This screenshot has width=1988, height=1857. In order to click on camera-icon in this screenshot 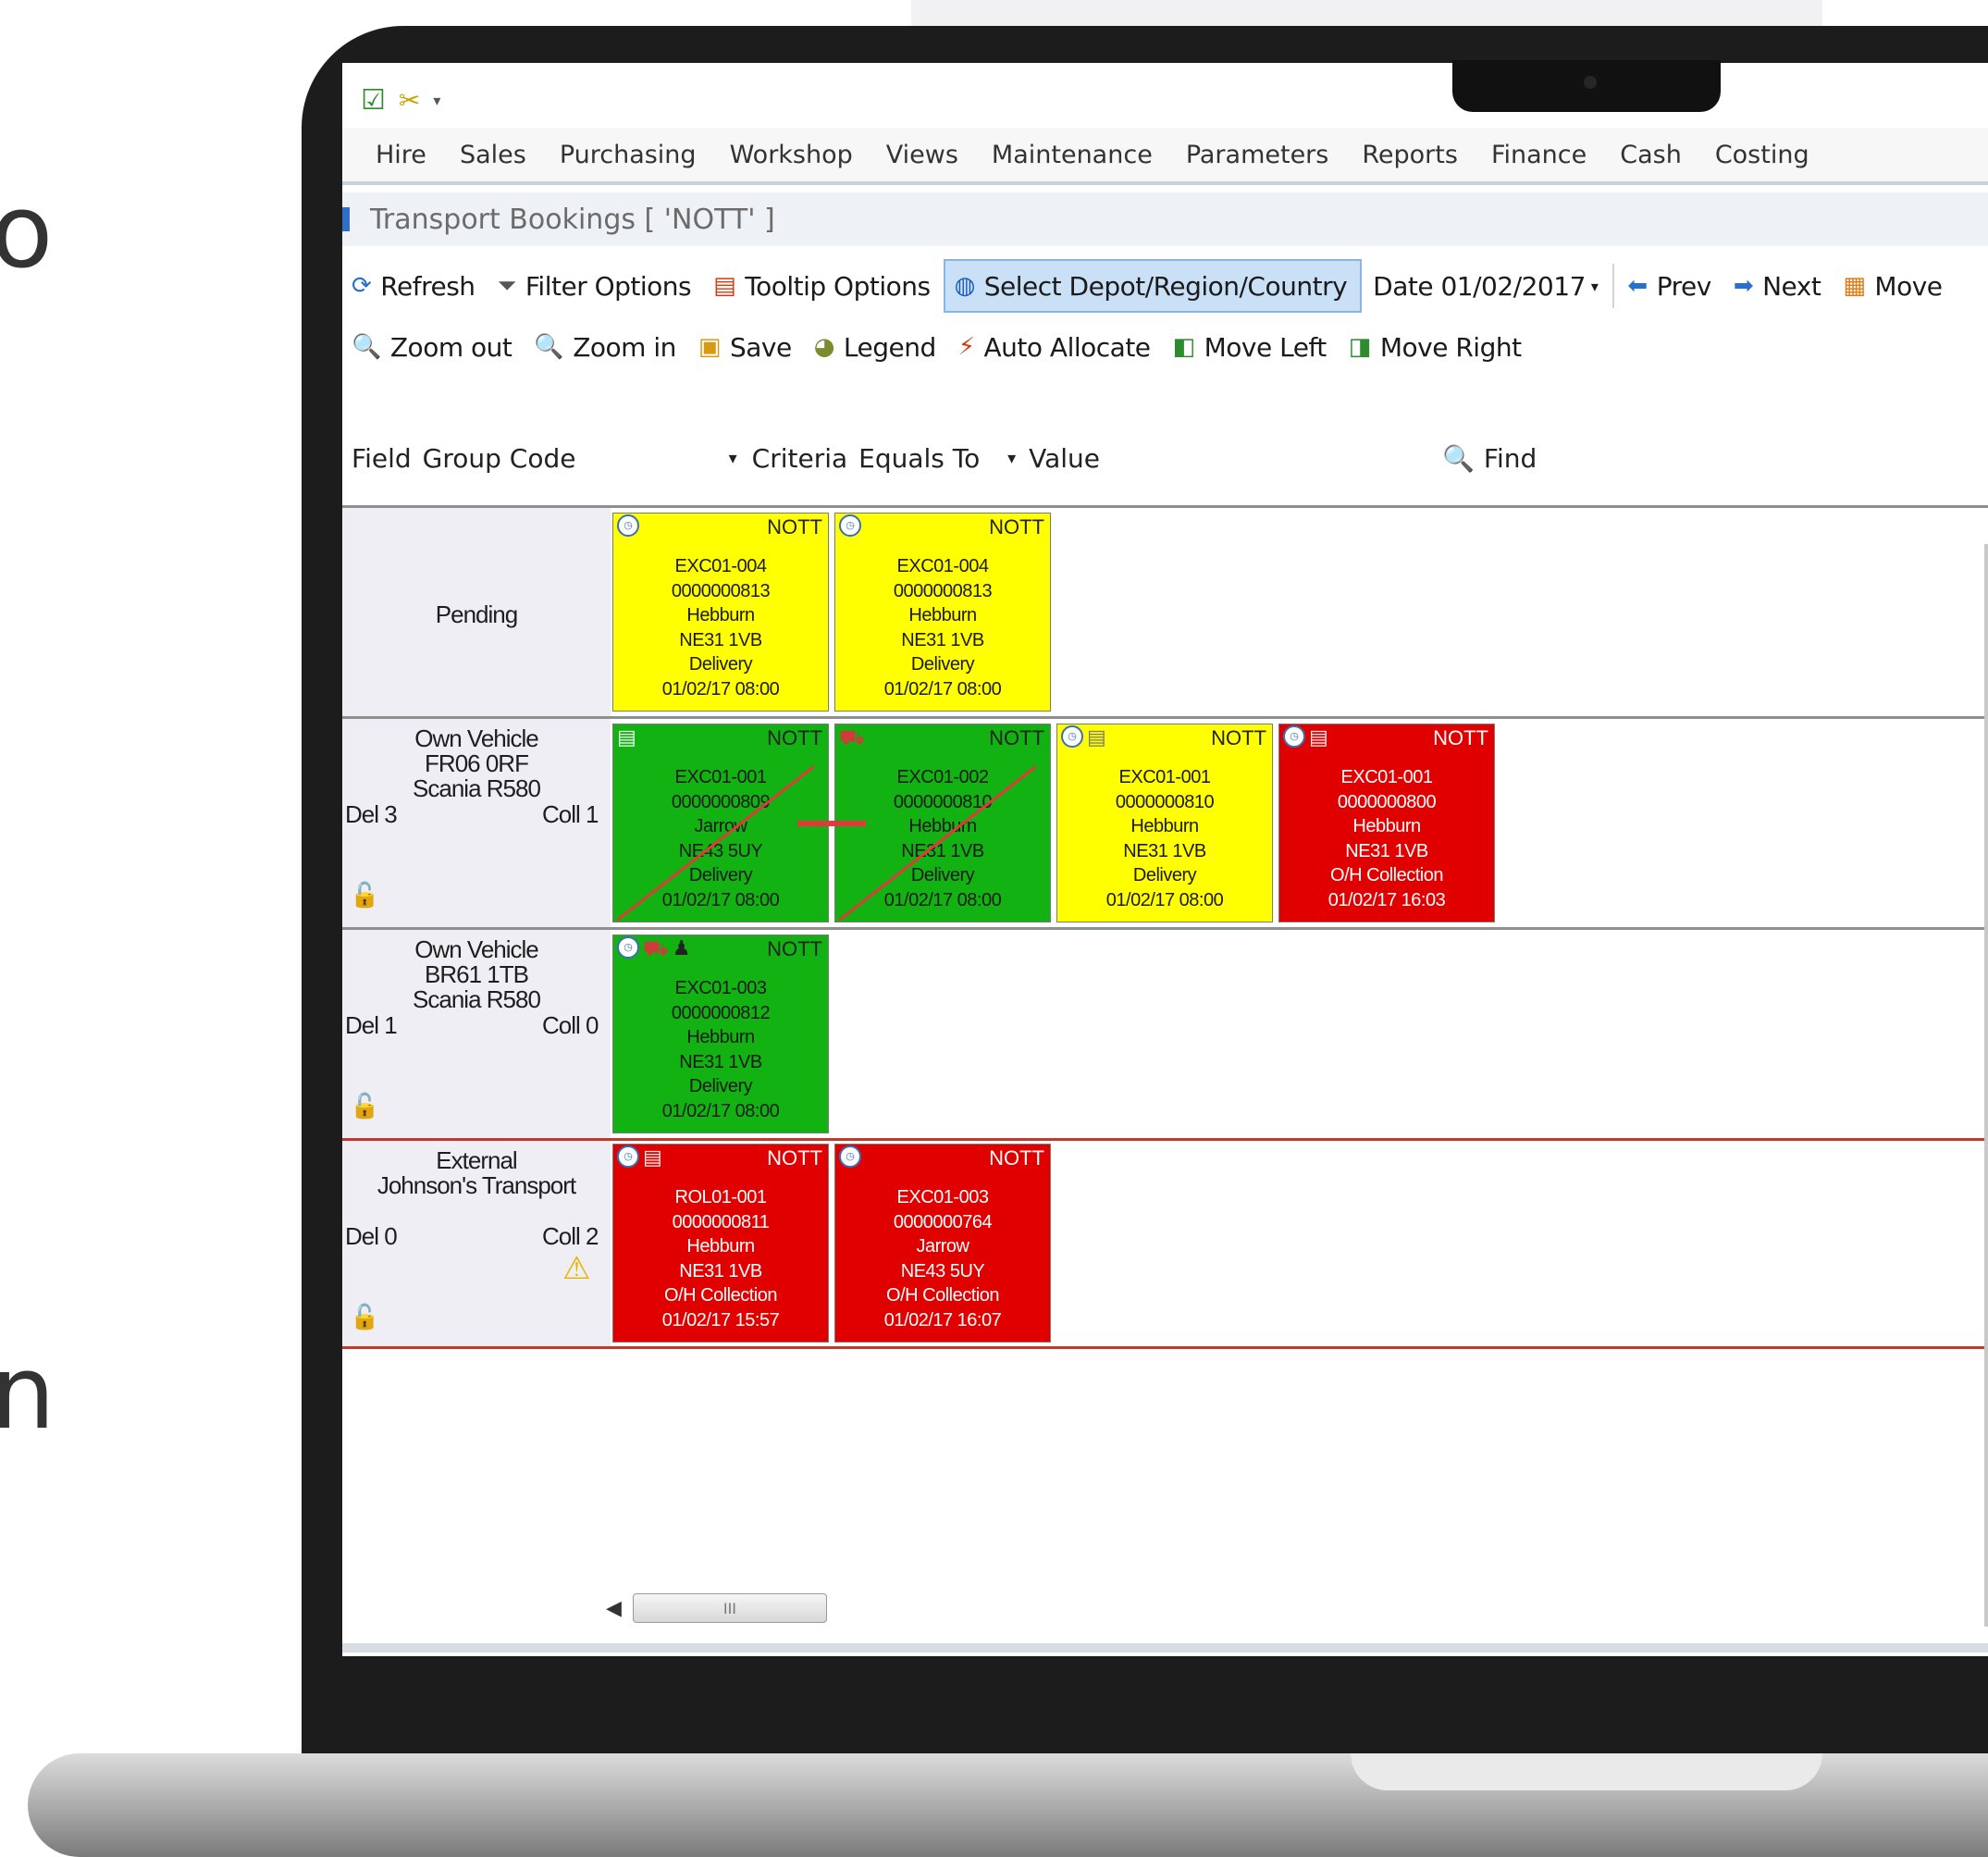, I will do `click(1590, 82)`.